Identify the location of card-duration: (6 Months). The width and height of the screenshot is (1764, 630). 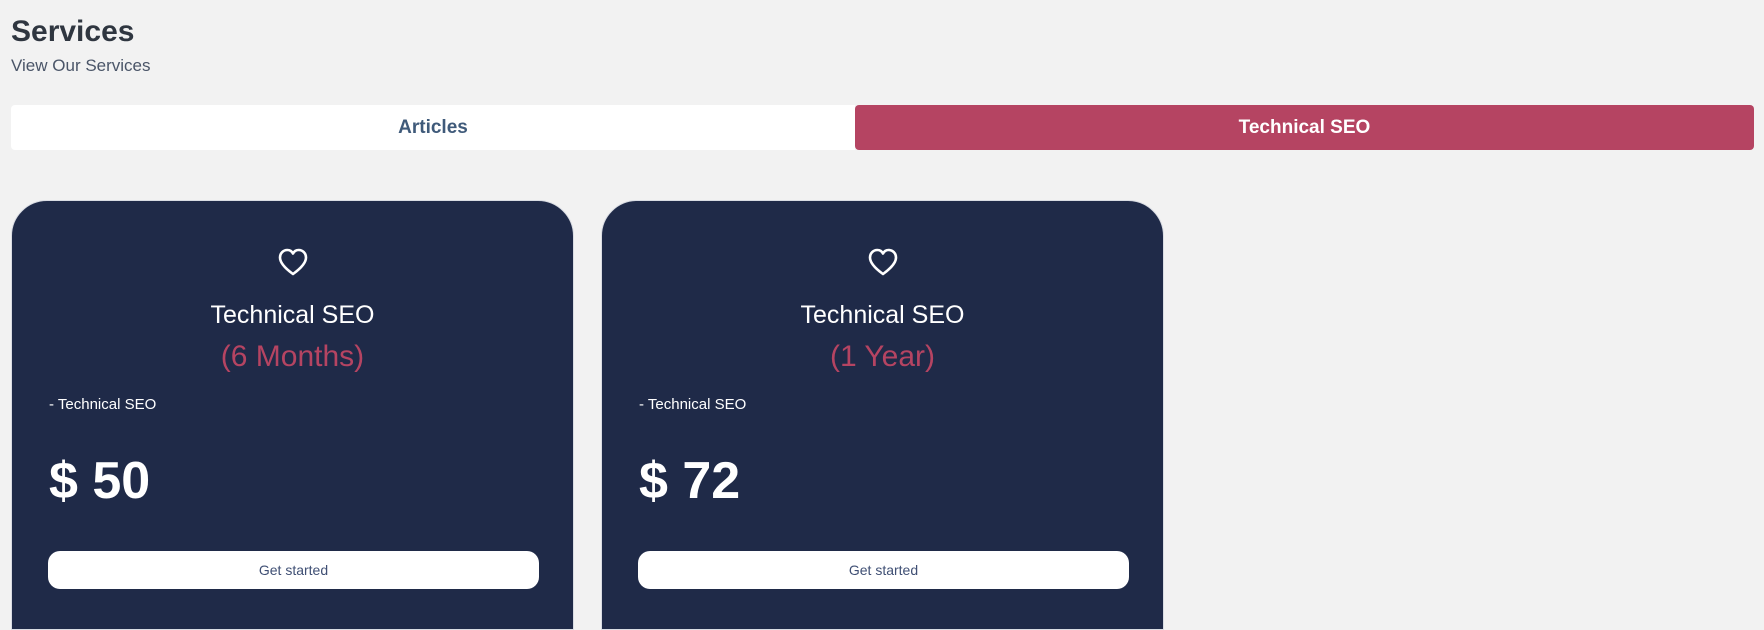
(292, 356).